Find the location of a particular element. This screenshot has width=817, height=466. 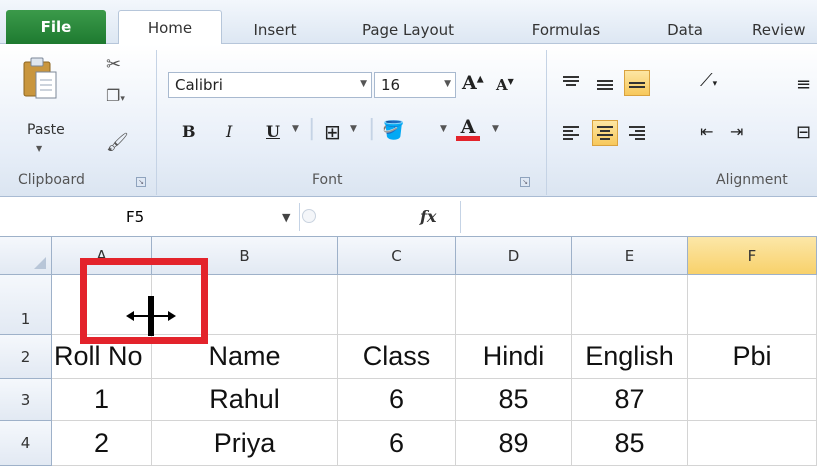

column-header-e: E is located at coordinates (630, 256).